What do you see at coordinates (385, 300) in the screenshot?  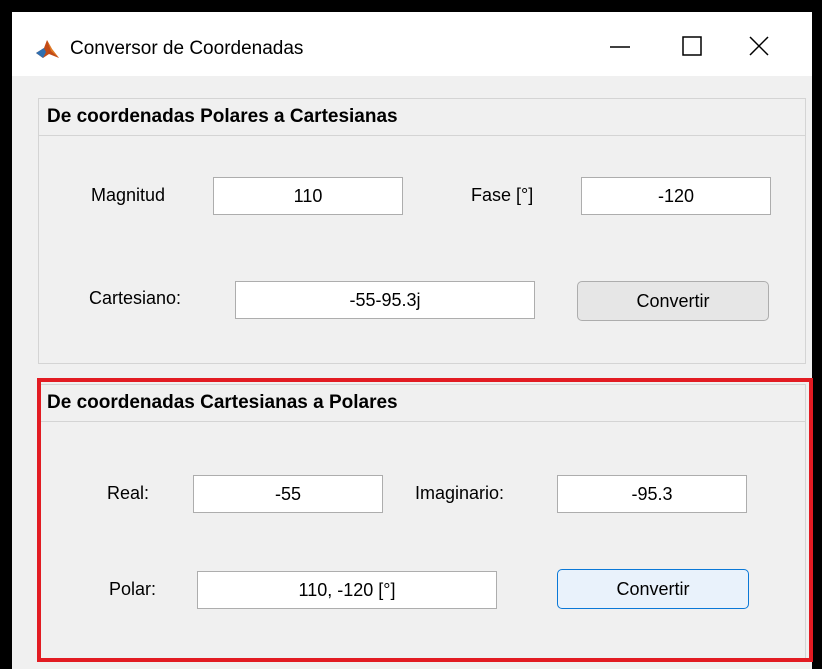 I see `cartesian-result-field: -55-95.3j` at bounding box center [385, 300].